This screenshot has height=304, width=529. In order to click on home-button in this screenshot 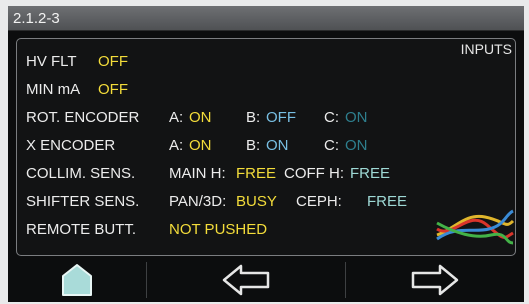, I will do `click(77, 280)`.